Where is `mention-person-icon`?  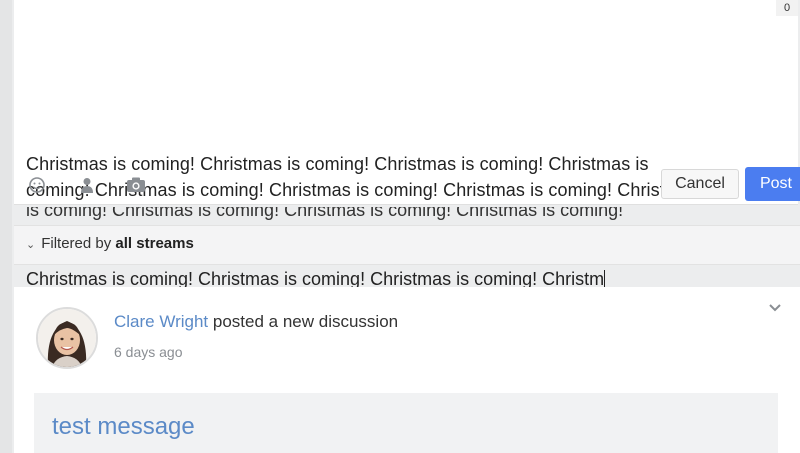
mention-person-icon is located at coordinates (87, 185).